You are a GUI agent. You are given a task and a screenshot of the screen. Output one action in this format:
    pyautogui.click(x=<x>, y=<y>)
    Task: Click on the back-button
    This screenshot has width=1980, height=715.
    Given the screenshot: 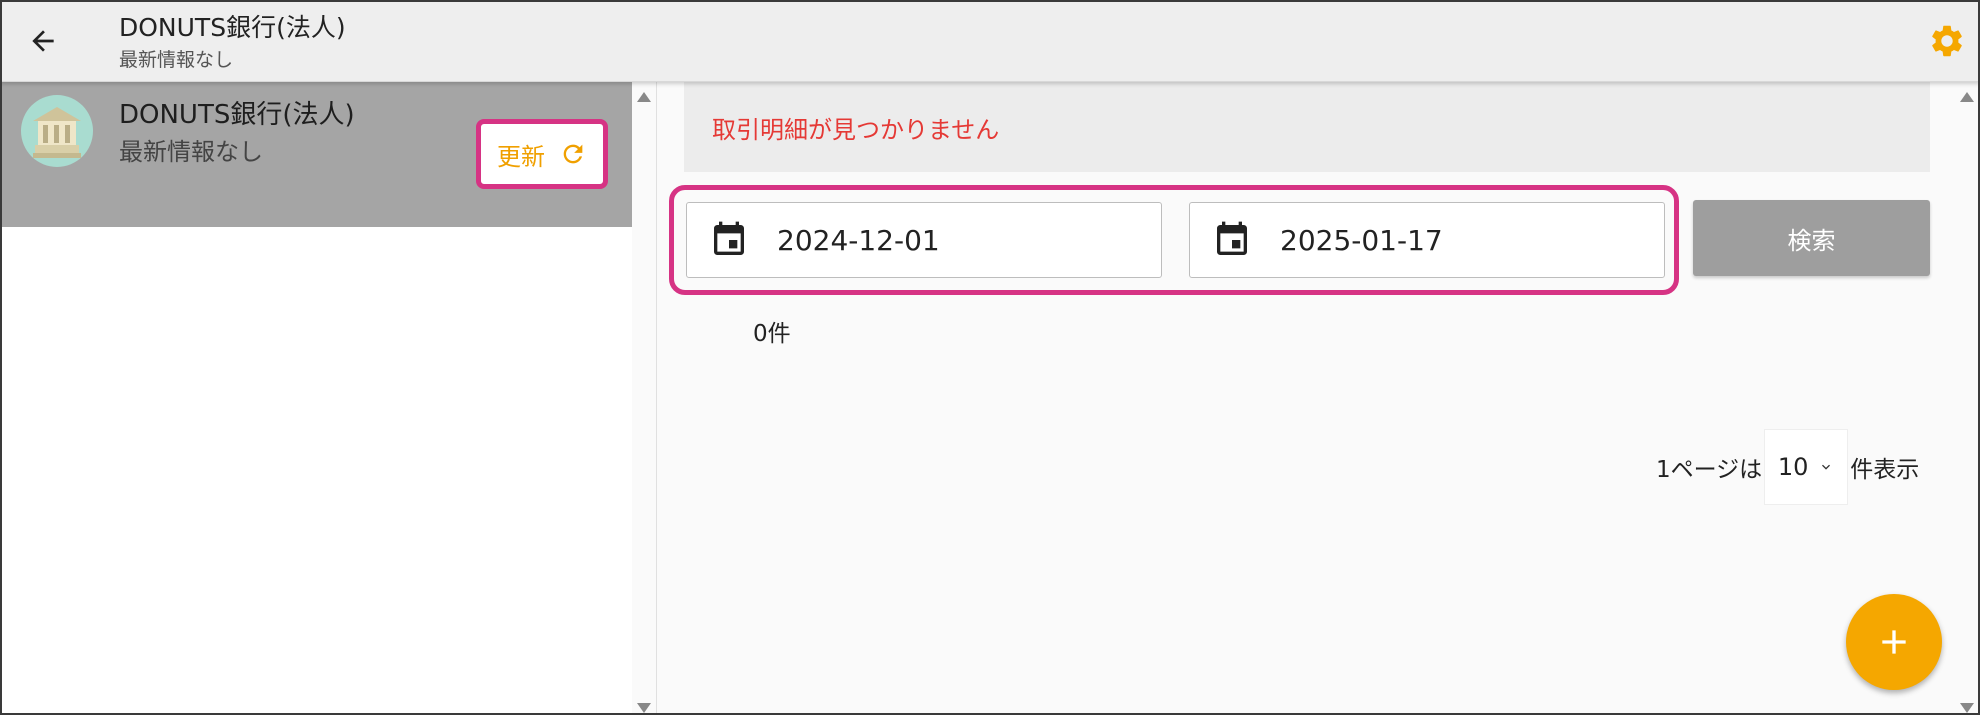 What is the action you would take?
    pyautogui.click(x=43, y=41)
    